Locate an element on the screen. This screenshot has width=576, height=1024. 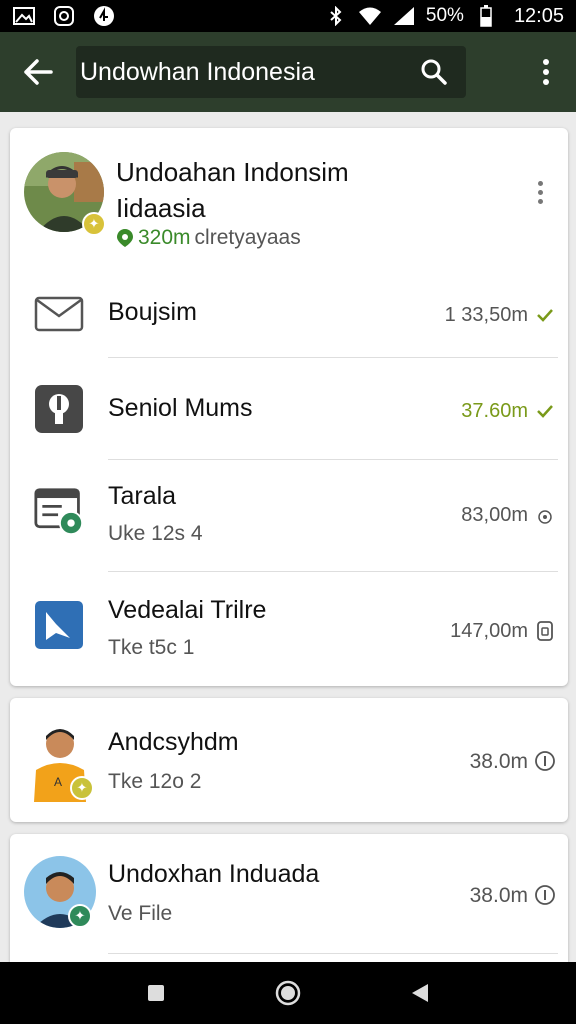
settings-badge-icon is located at coordinates (59, 409).